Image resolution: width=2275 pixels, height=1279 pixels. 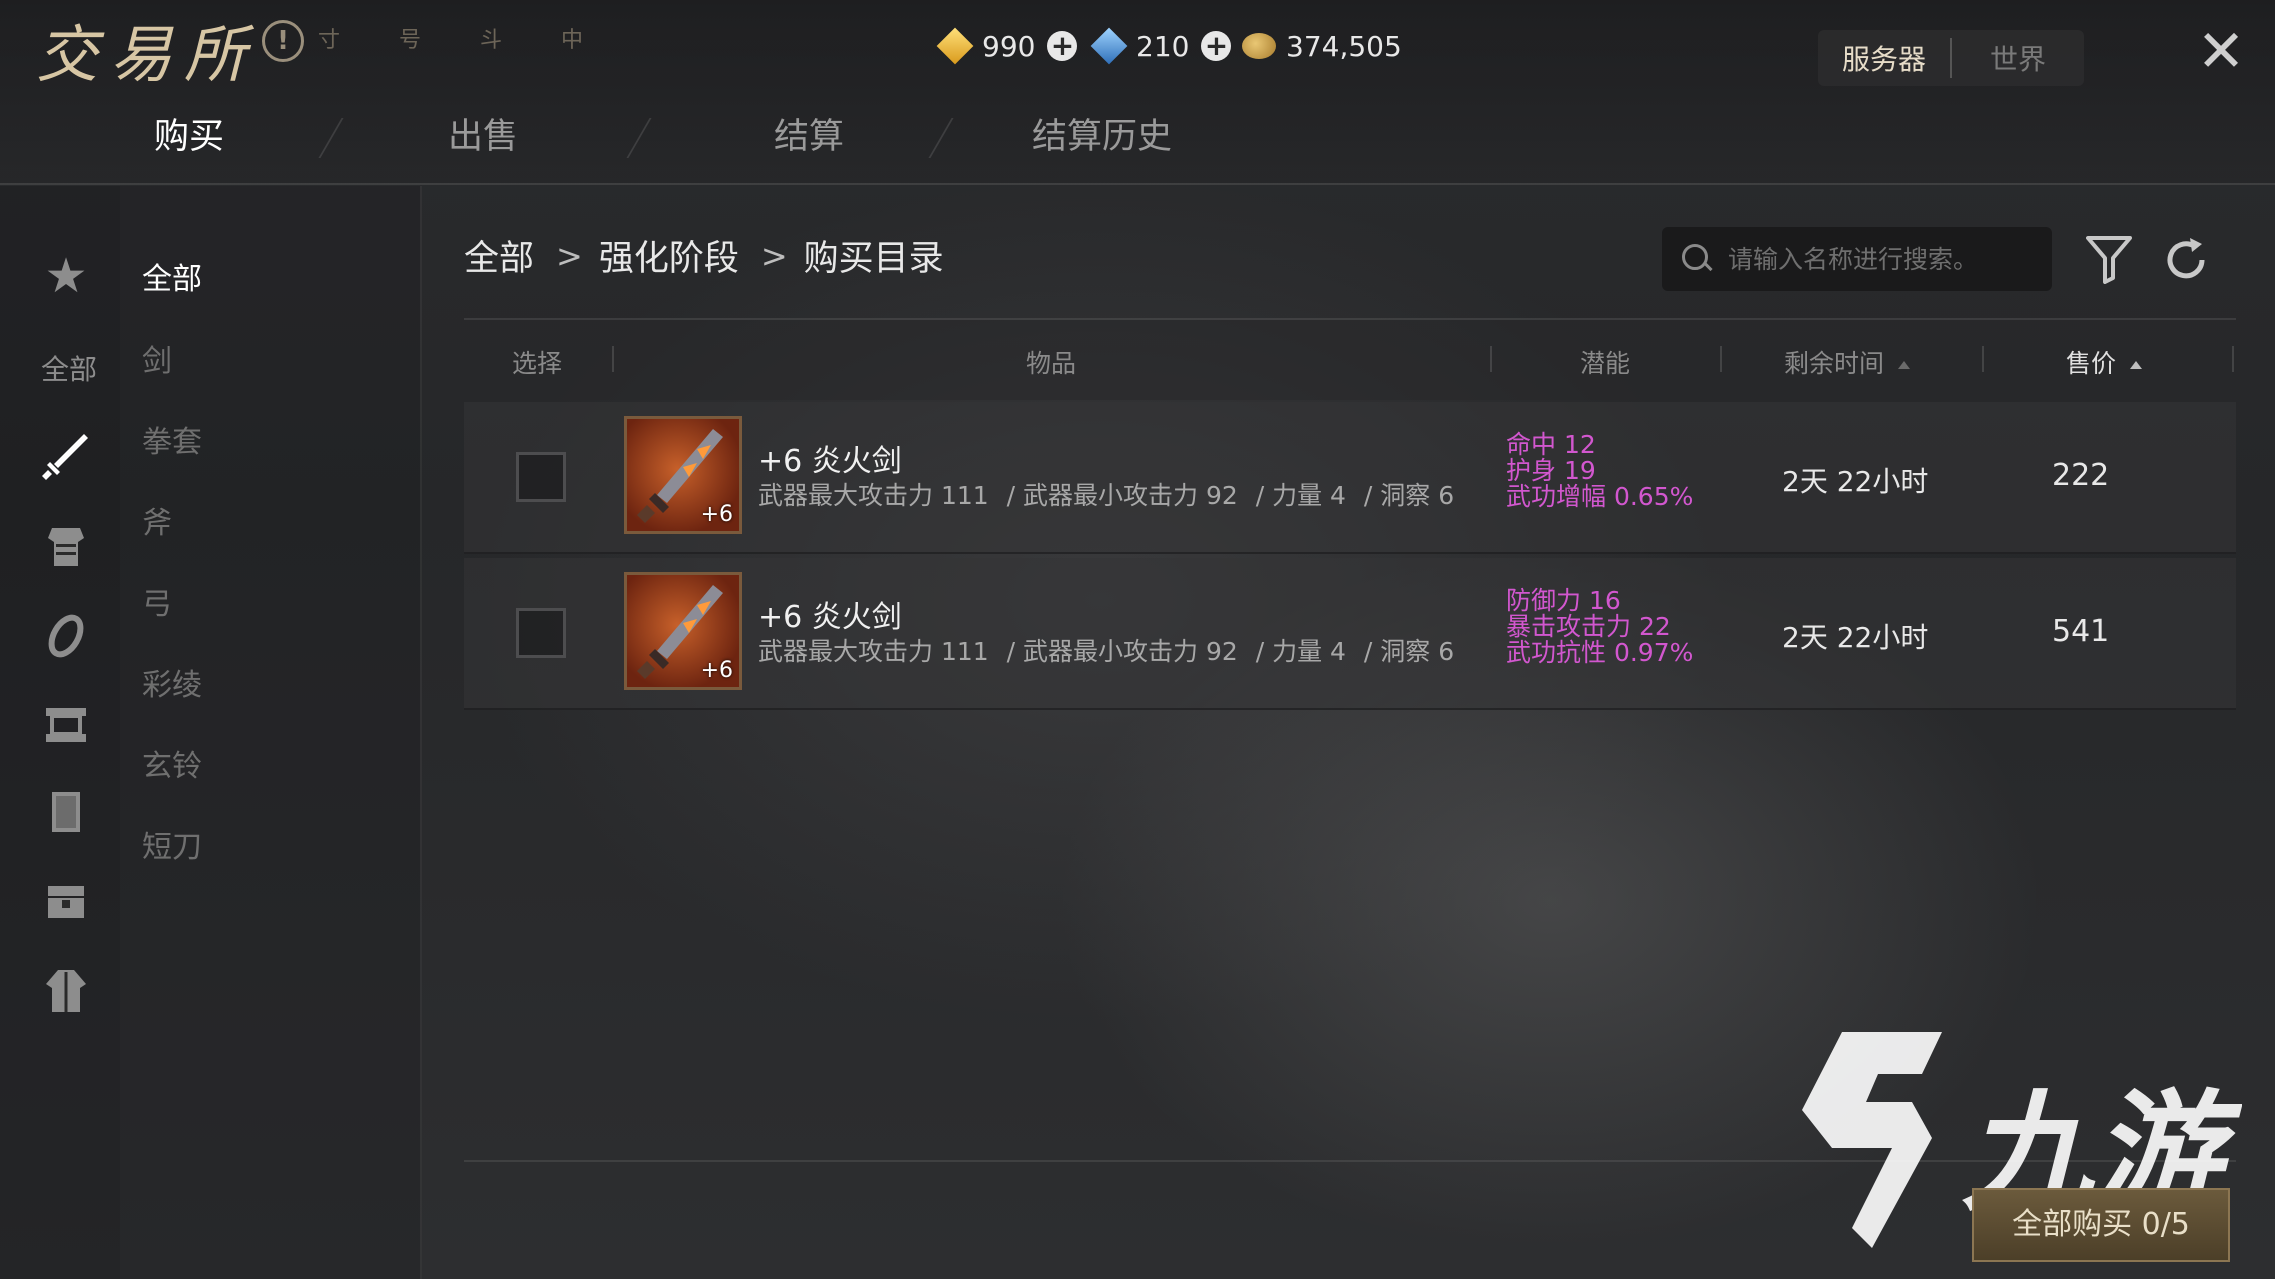 What do you see at coordinates (2109, 259) in the screenshot?
I see `filter-icon` at bounding box center [2109, 259].